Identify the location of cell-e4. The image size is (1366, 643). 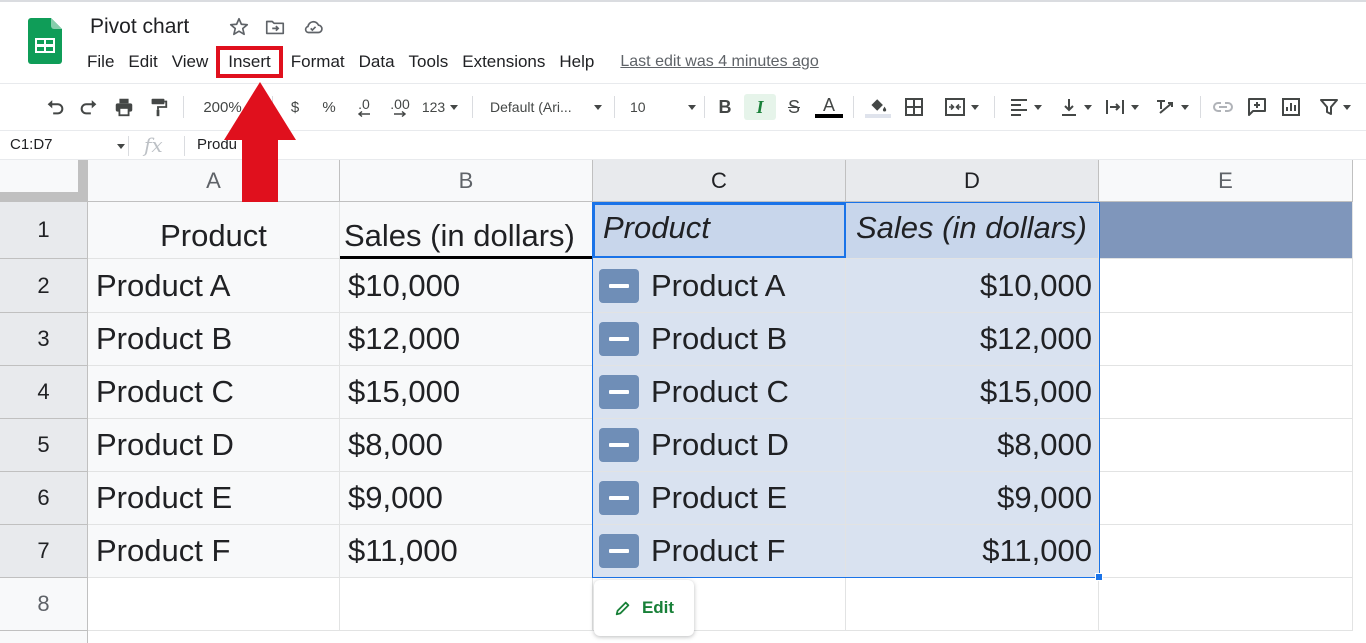
(1226, 392).